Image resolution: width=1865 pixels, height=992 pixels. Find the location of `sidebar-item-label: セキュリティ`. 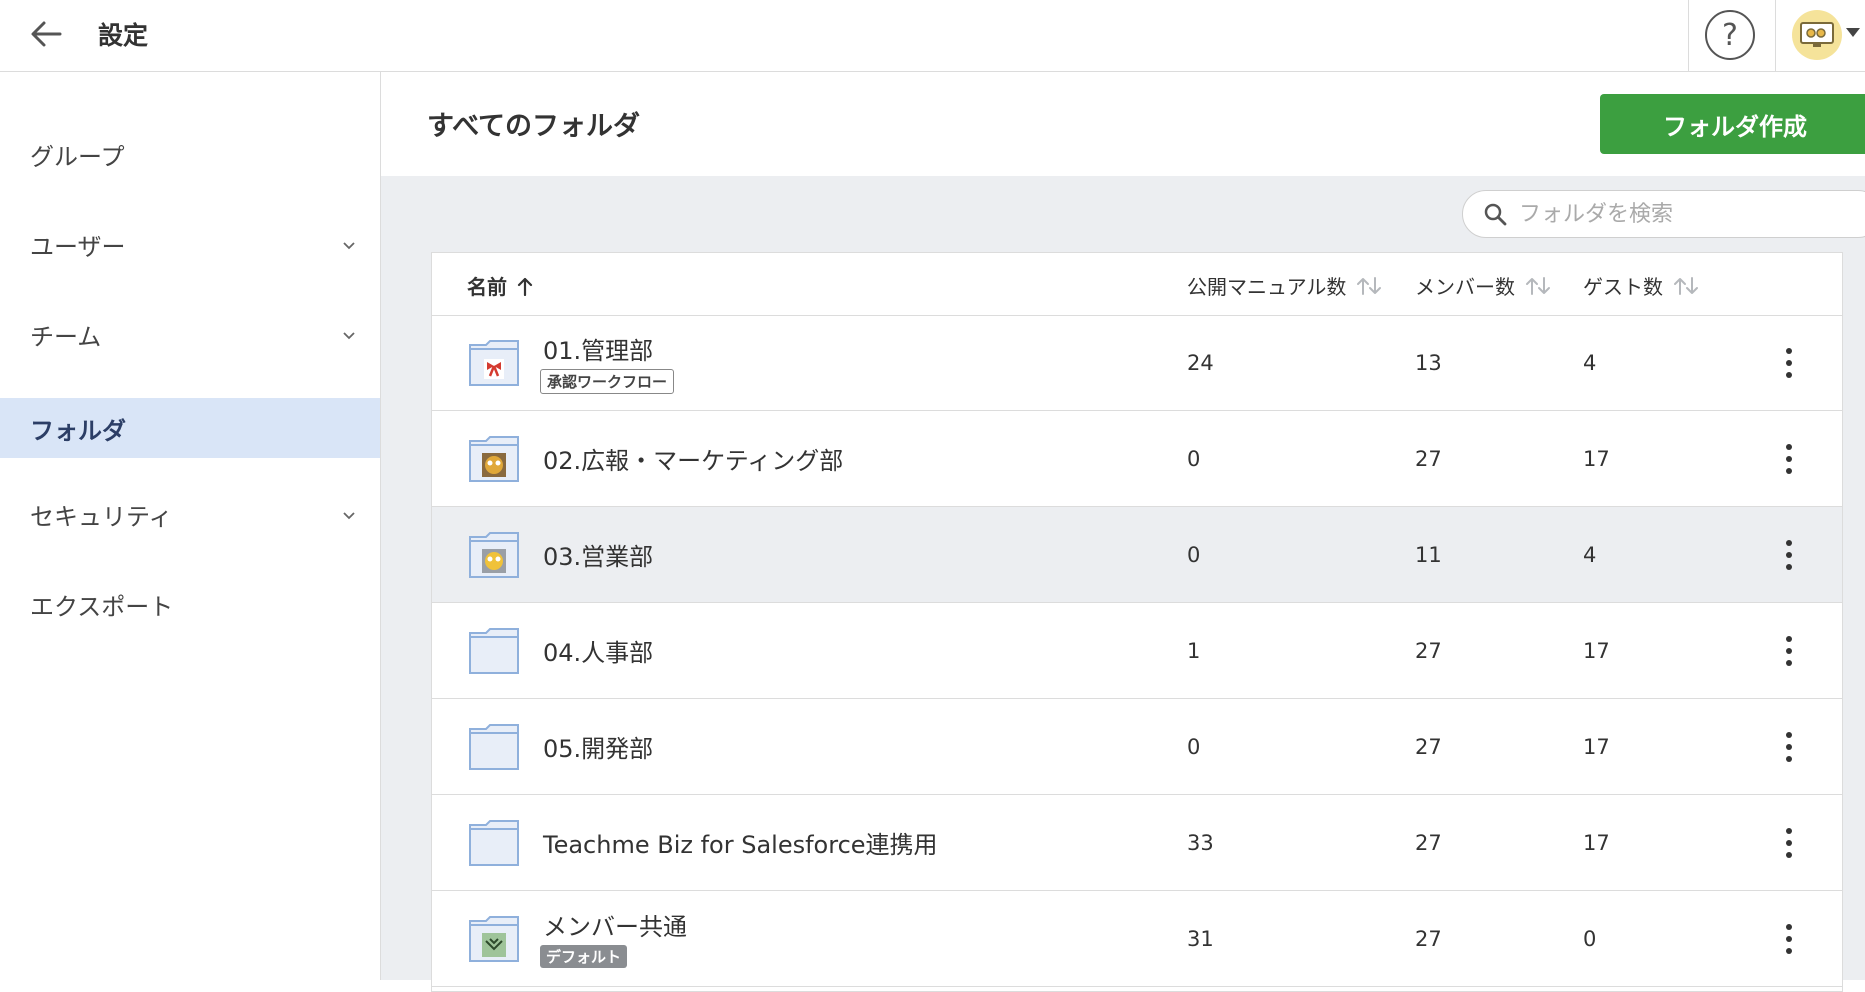

sidebar-item-label: セキュリティ is located at coordinates (101, 516).